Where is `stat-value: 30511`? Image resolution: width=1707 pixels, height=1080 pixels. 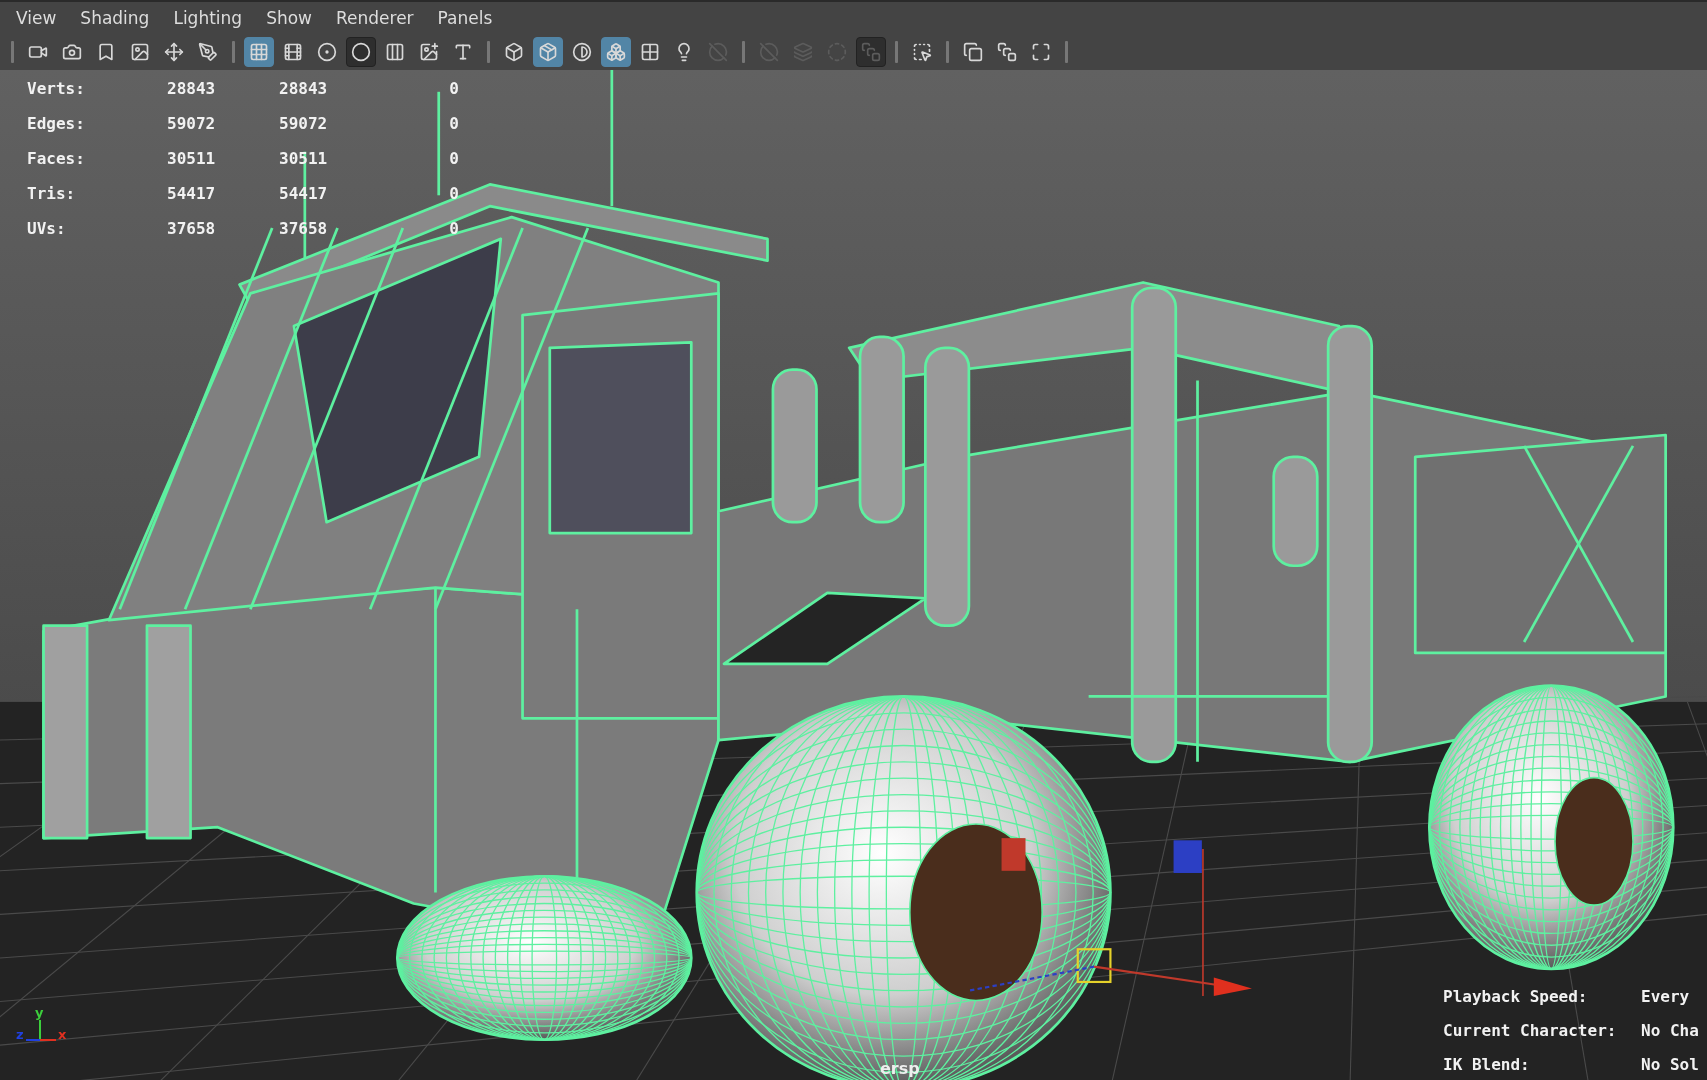
stat-value: 30511 is located at coordinates (192, 159).